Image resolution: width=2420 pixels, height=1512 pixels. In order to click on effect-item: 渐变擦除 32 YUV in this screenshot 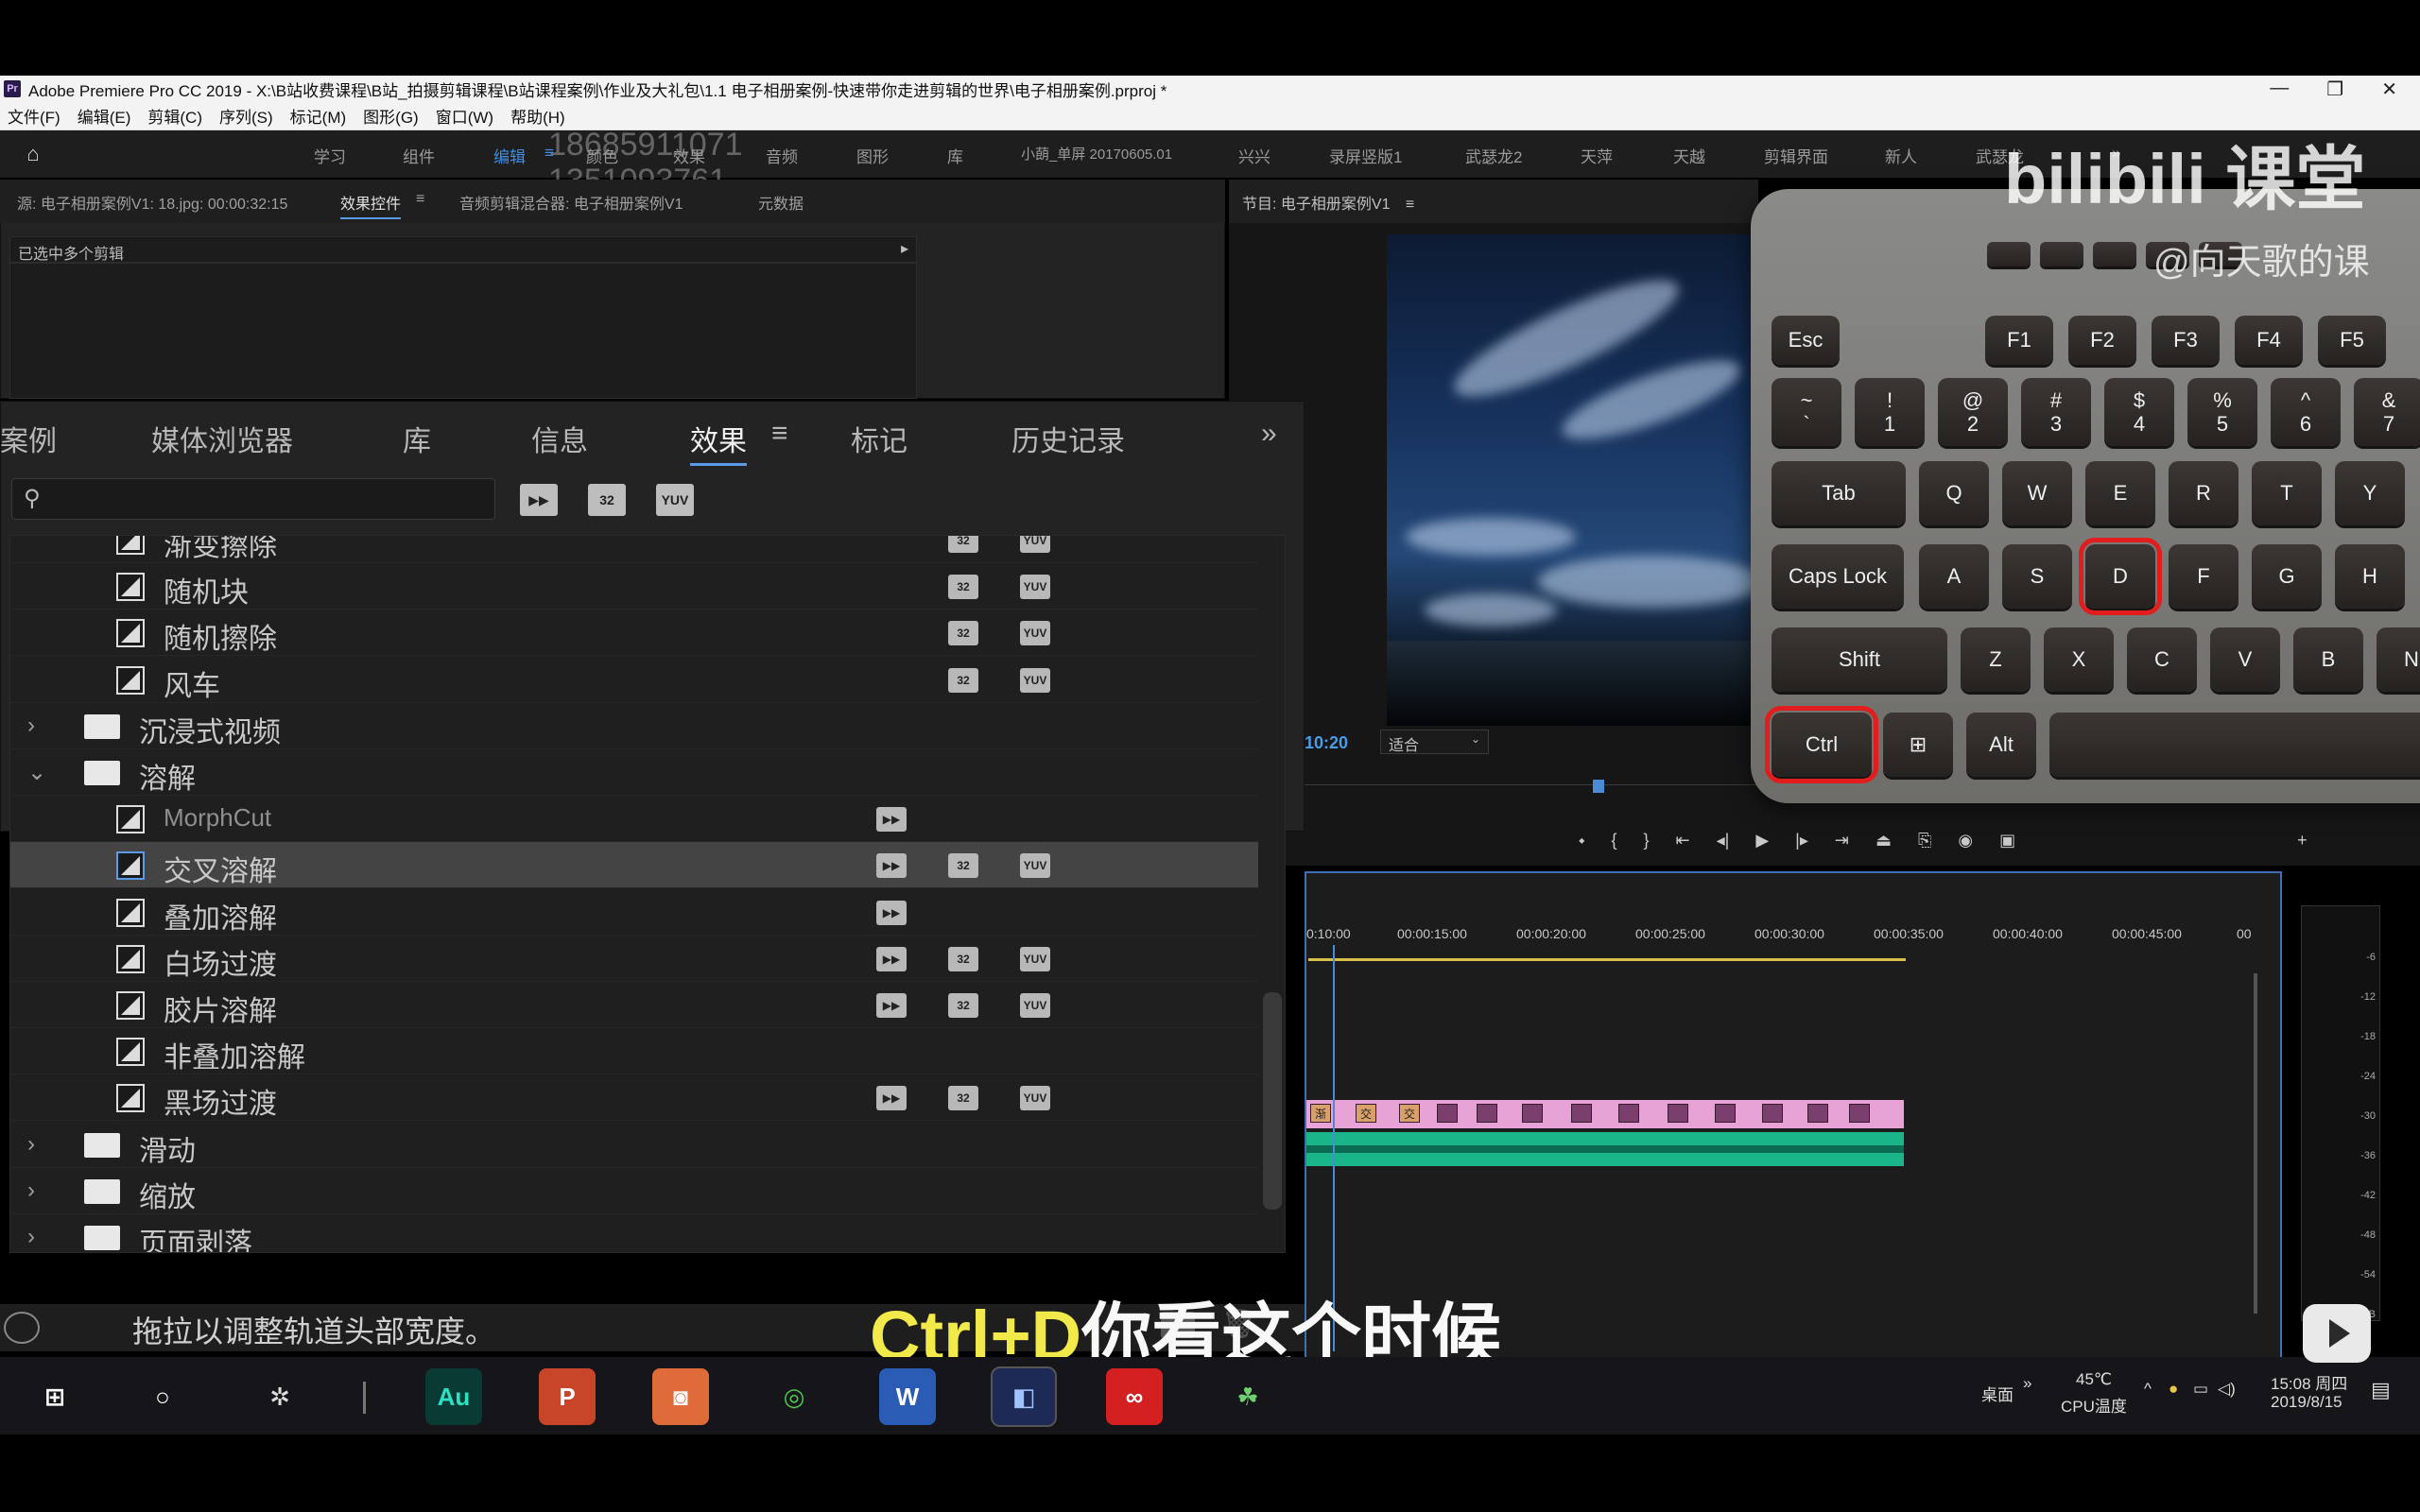, I will do `click(634, 549)`.